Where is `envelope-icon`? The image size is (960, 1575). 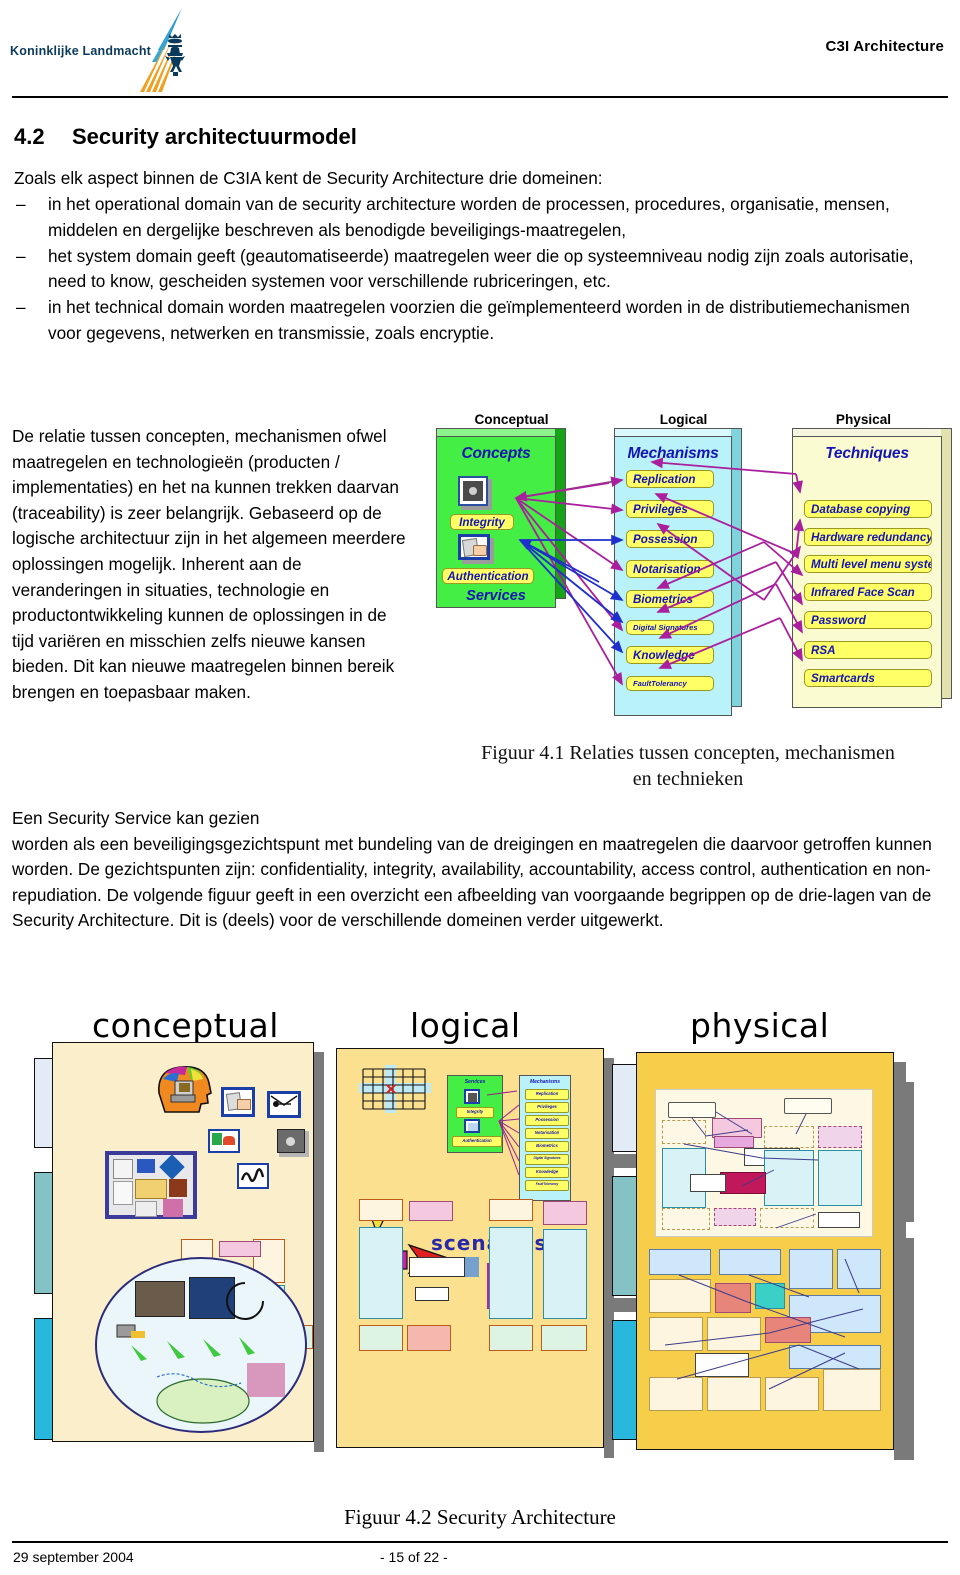 envelope-icon is located at coordinates (284, 1104).